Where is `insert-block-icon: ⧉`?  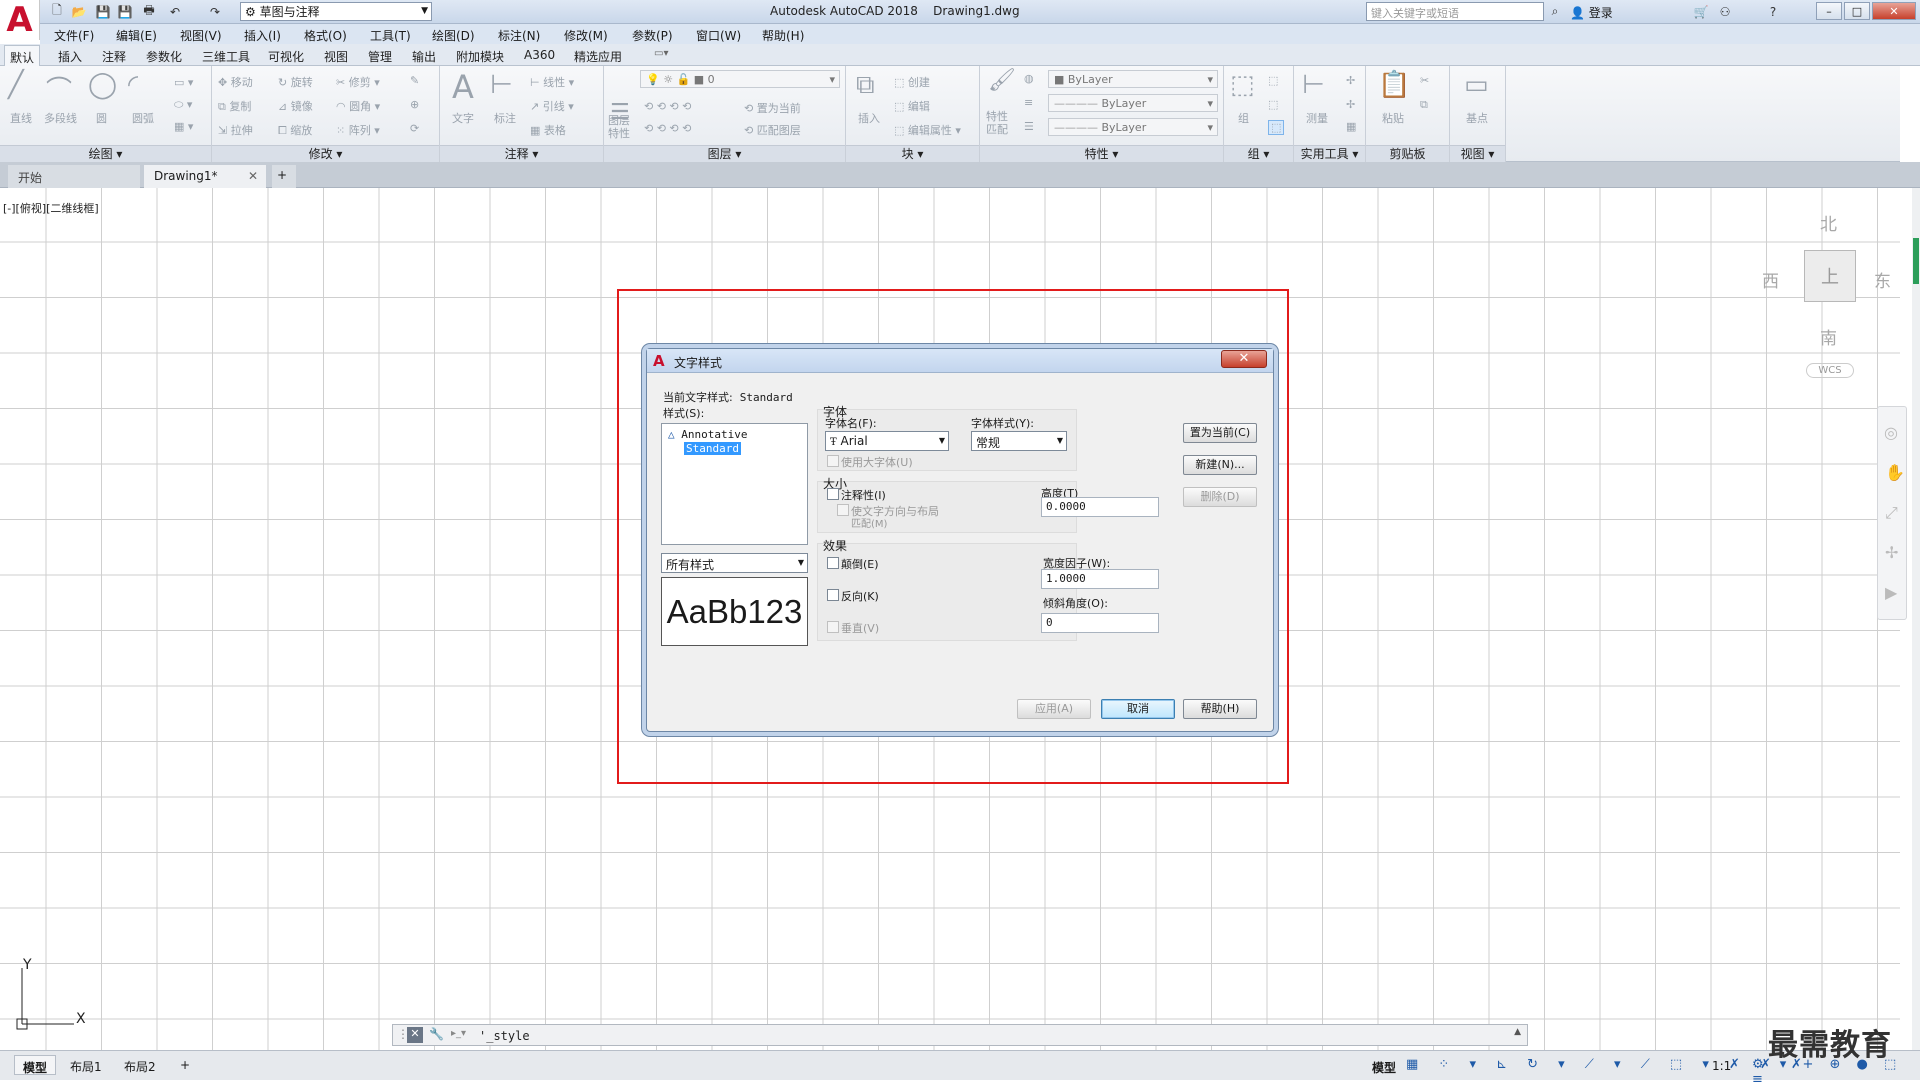
insert-block-icon: ⧉ is located at coordinates (865, 85).